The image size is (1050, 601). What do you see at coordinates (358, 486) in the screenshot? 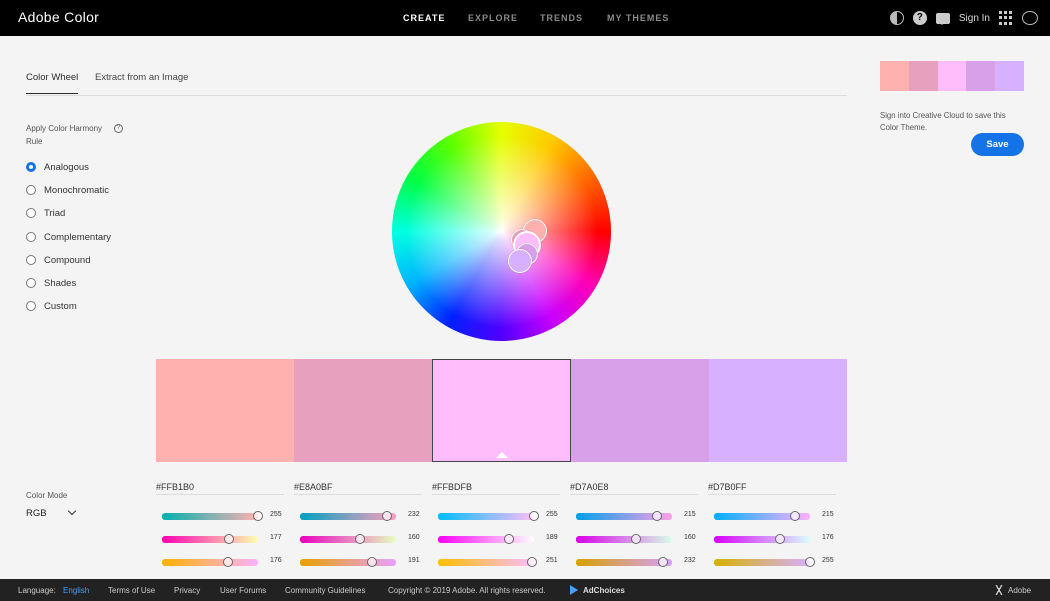
I see `hex-input: #E8A0BF` at bounding box center [358, 486].